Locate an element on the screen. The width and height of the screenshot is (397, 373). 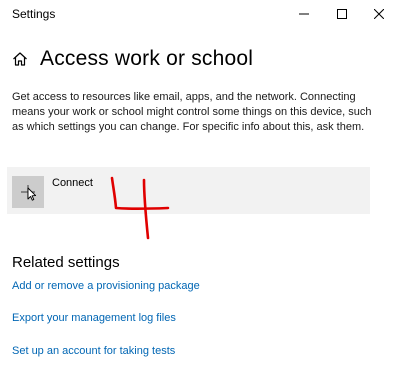
close-icon is located at coordinates (379, 14).